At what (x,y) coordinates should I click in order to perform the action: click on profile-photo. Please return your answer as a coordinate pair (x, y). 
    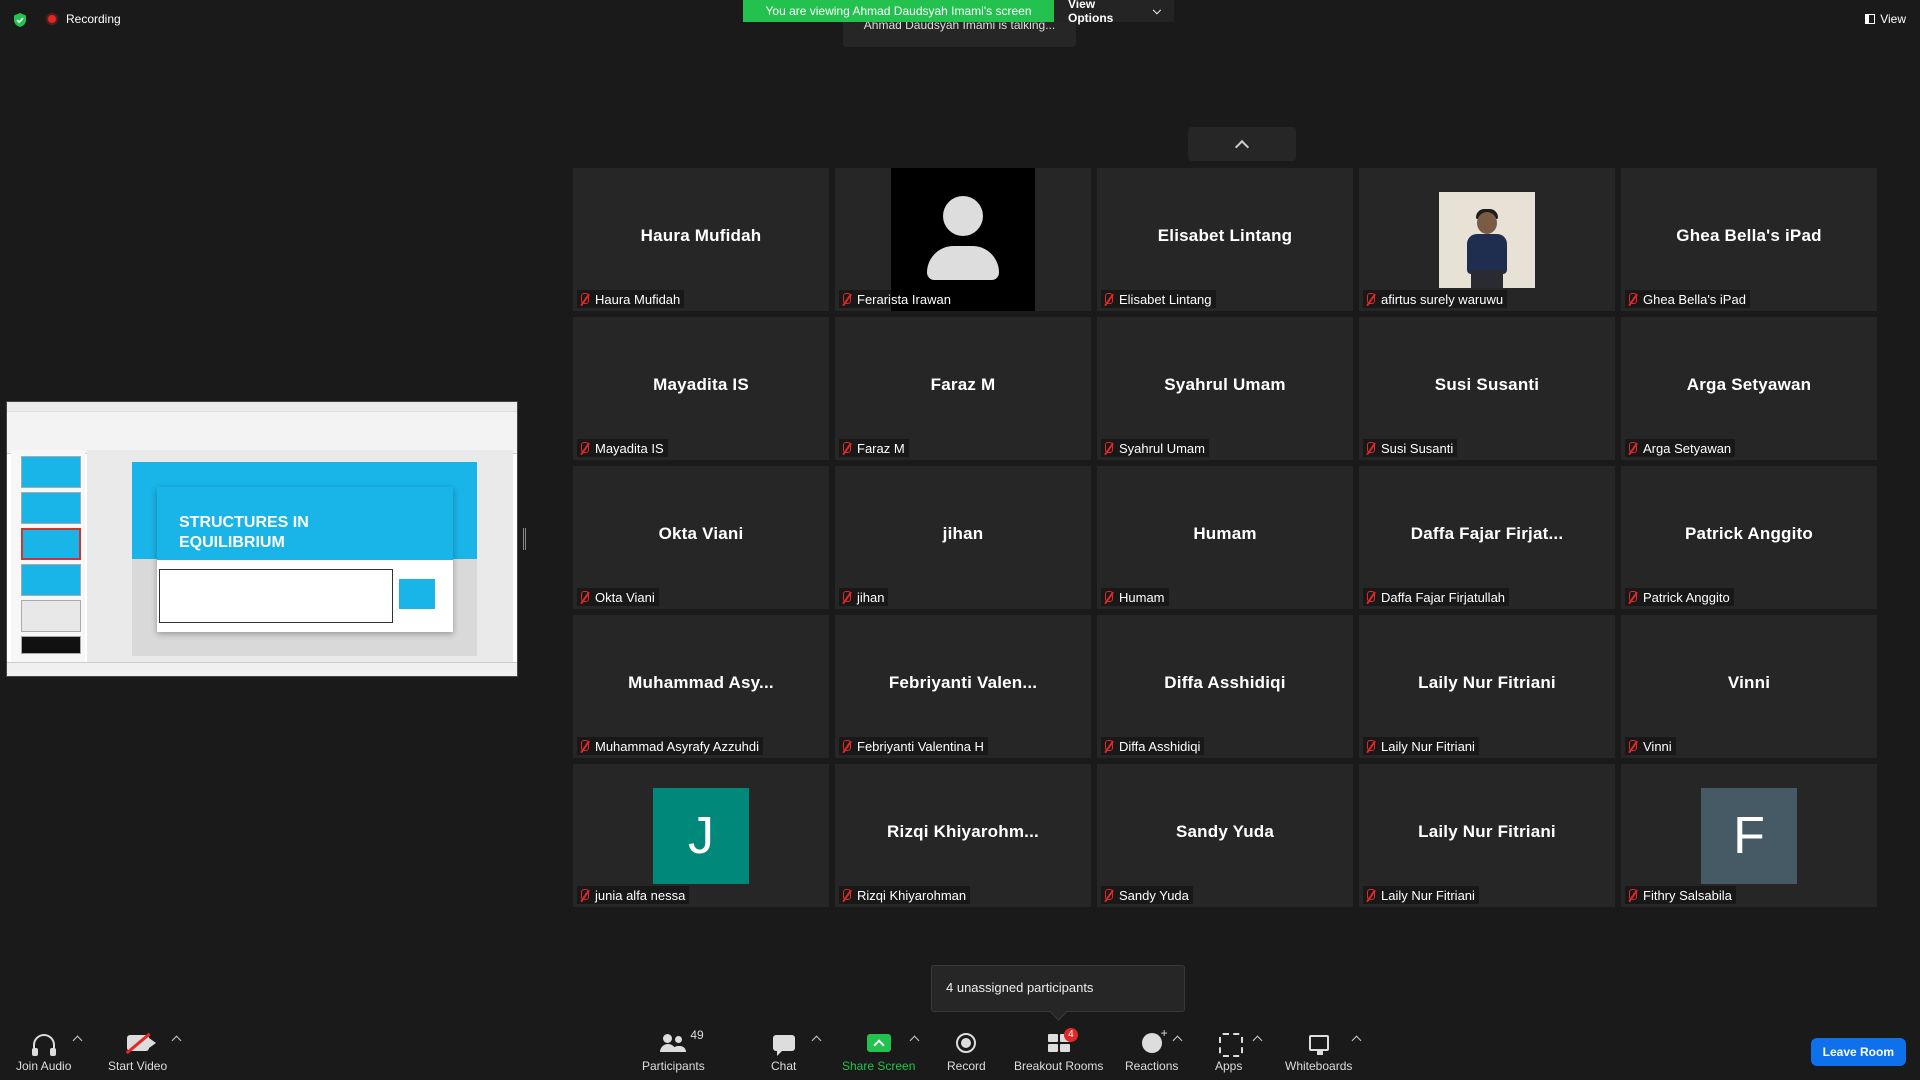
    Looking at the image, I should click on (1487, 240).